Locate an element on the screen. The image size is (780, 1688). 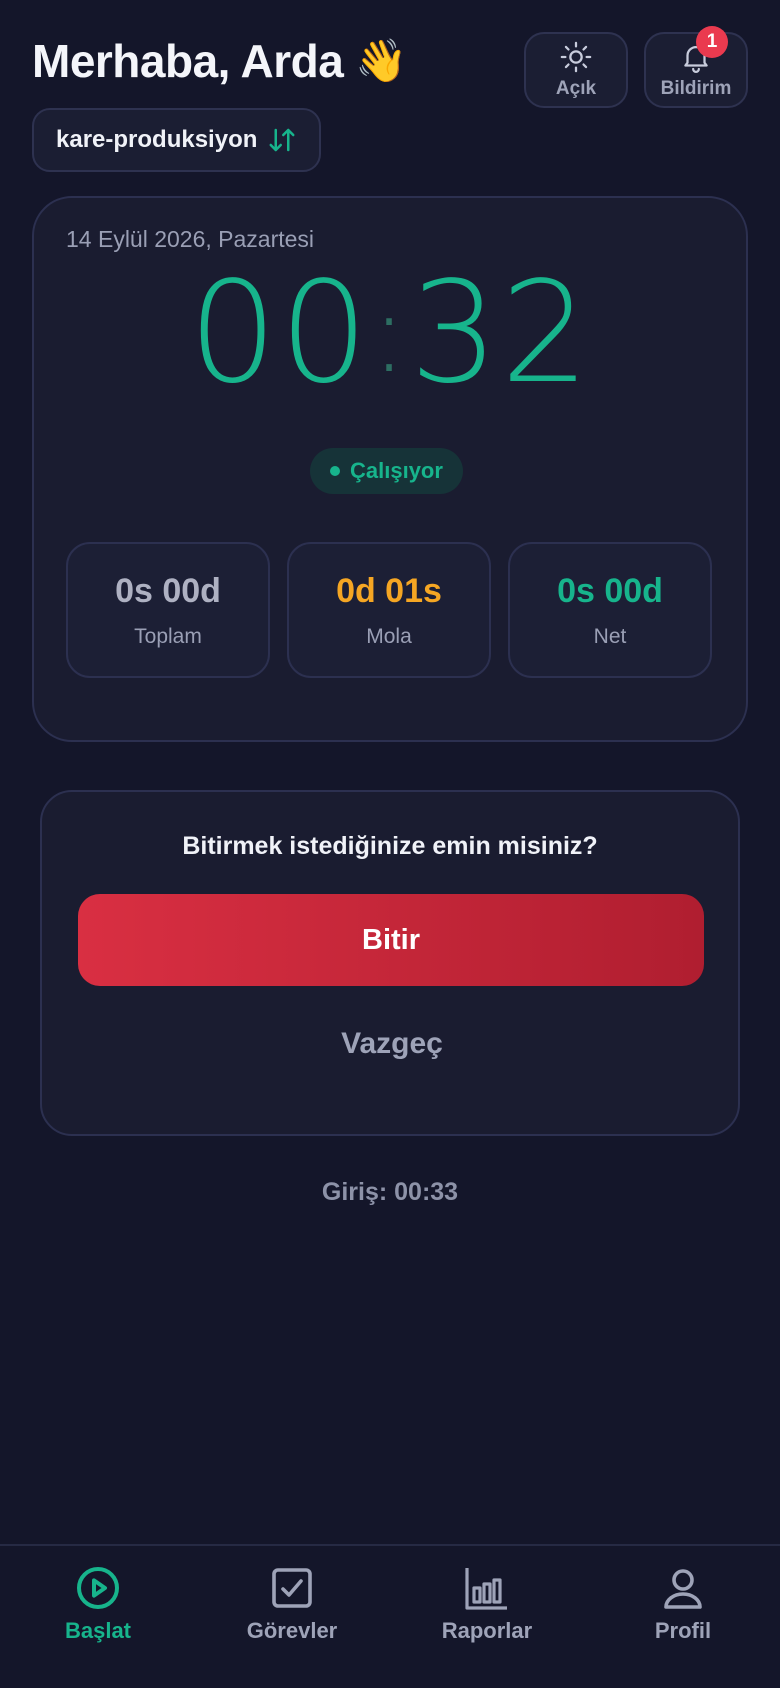
sun-icon is located at coordinates (576, 57).